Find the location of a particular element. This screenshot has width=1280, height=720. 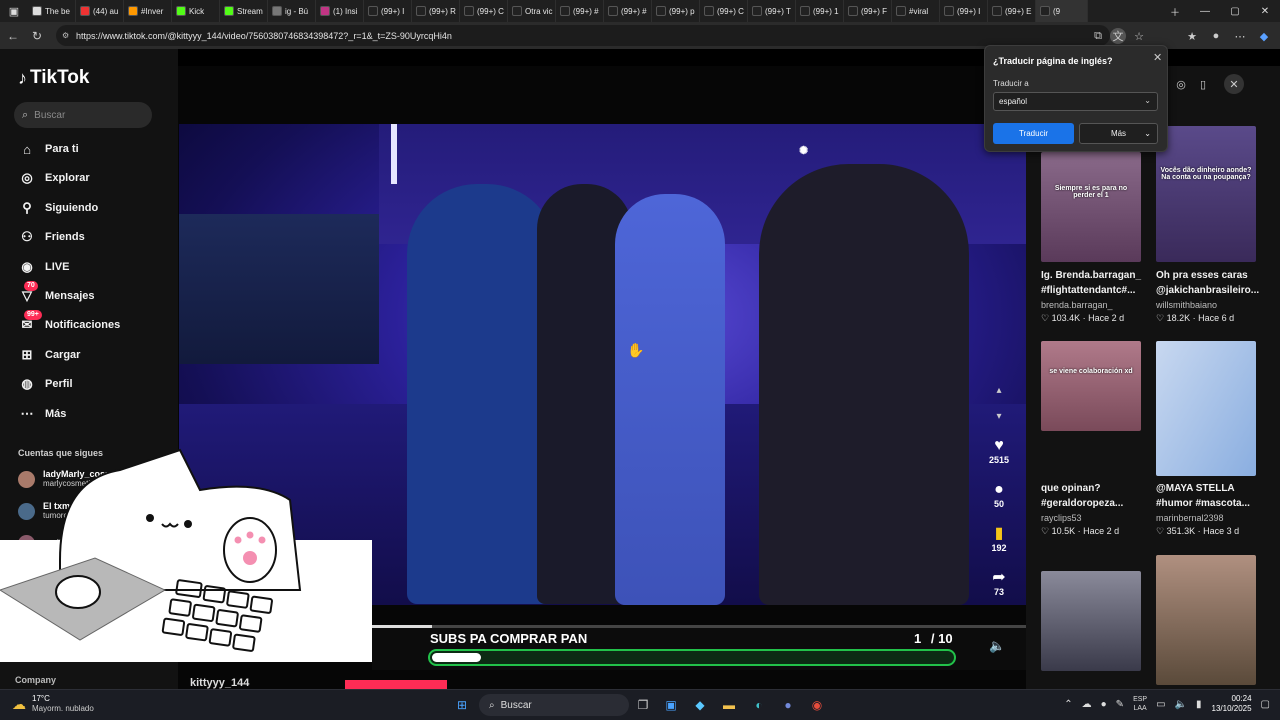

nav-item-live: ◉ LIVE is located at coordinates (43, 267).